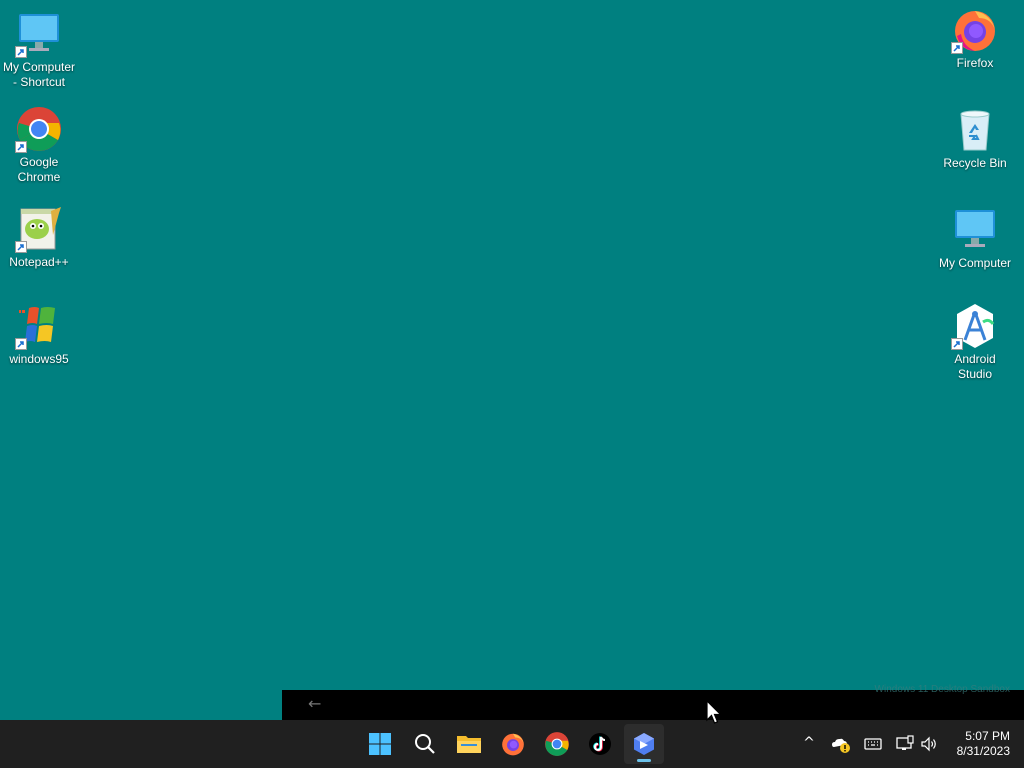 Image resolution: width=1024 pixels, height=768 pixels. I want to click on start-button, so click(380, 744).